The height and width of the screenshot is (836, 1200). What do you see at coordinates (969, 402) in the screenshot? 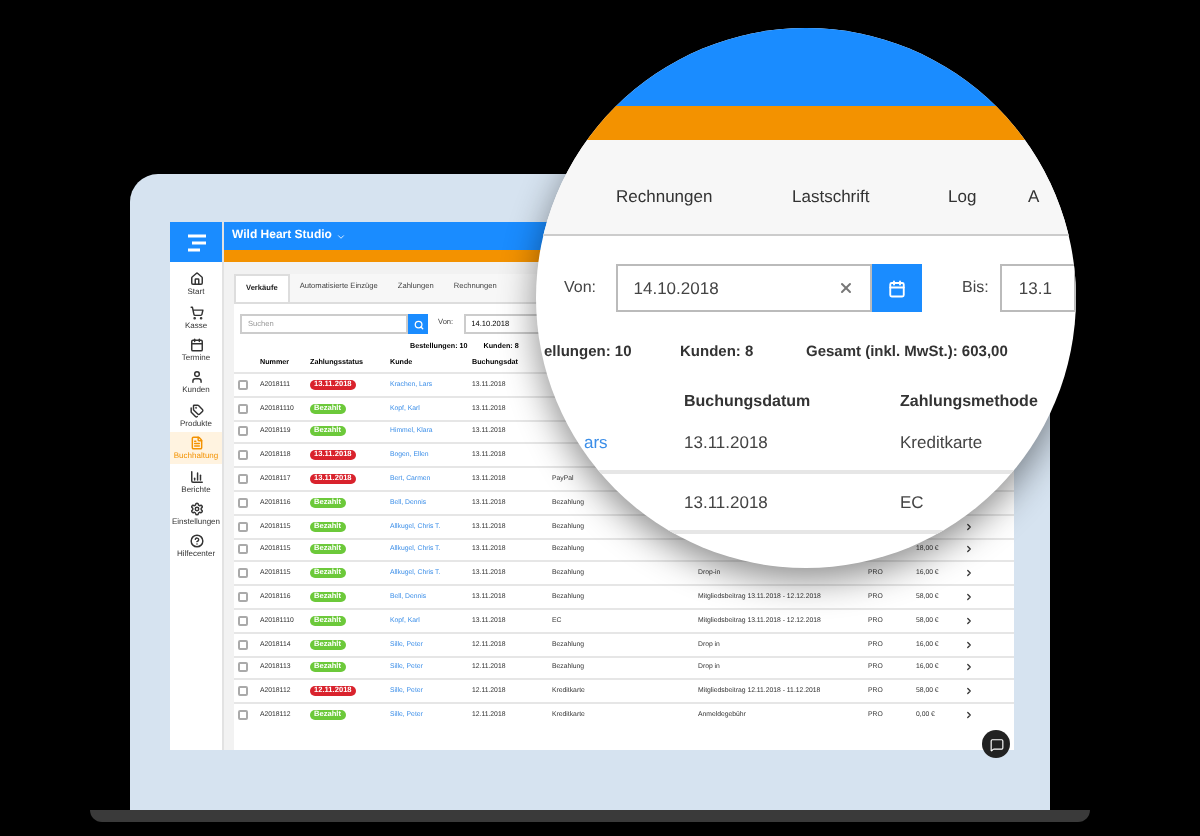
I see `column-header: Zahlungsmethode` at bounding box center [969, 402].